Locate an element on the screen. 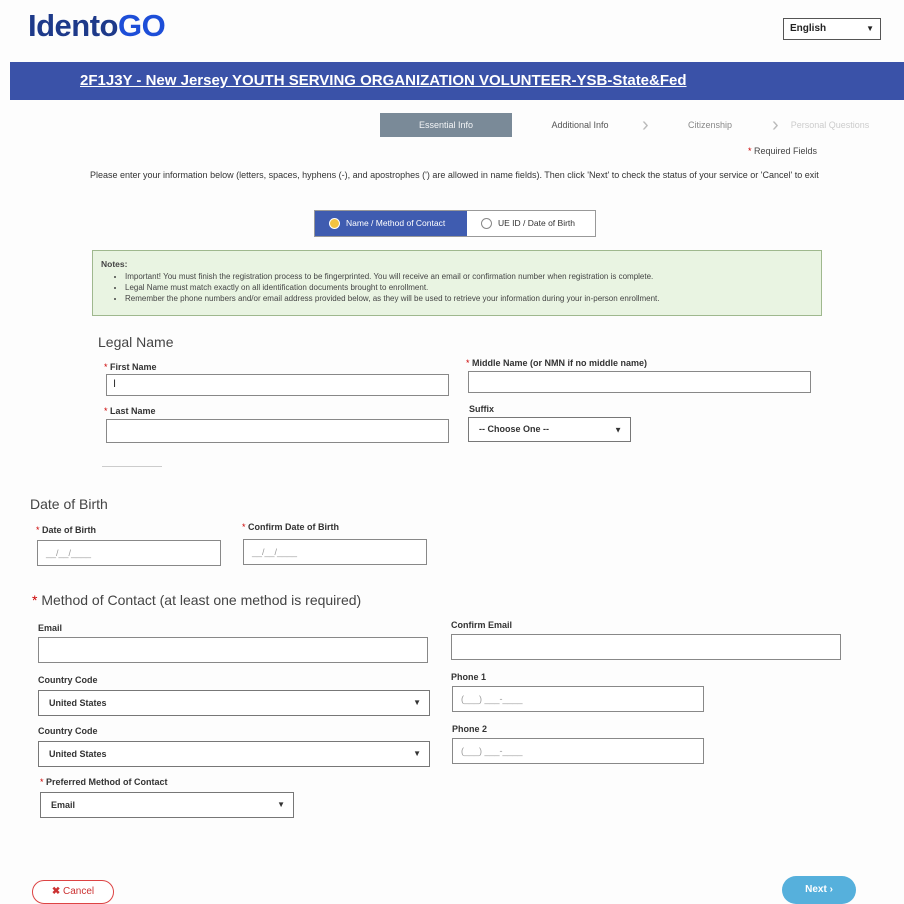 This screenshot has width=904, height=904. tab-ue-id-date-of-birth: UE ID / Date of Birth is located at coordinates (531, 223).